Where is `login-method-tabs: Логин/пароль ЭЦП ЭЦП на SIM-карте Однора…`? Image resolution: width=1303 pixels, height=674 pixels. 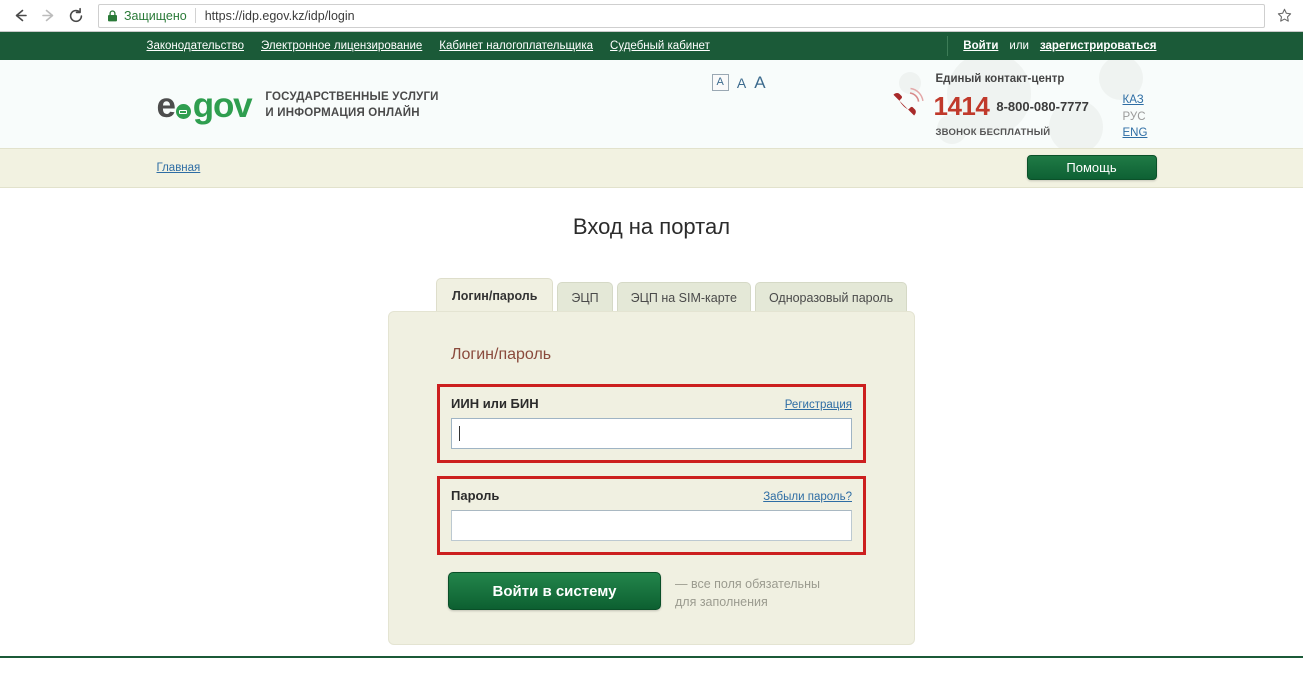
login-method-tabs: Логин/пароль ЭЦП ЭЦП на SIM-карте Однора… is located at coordinates (651, 295).